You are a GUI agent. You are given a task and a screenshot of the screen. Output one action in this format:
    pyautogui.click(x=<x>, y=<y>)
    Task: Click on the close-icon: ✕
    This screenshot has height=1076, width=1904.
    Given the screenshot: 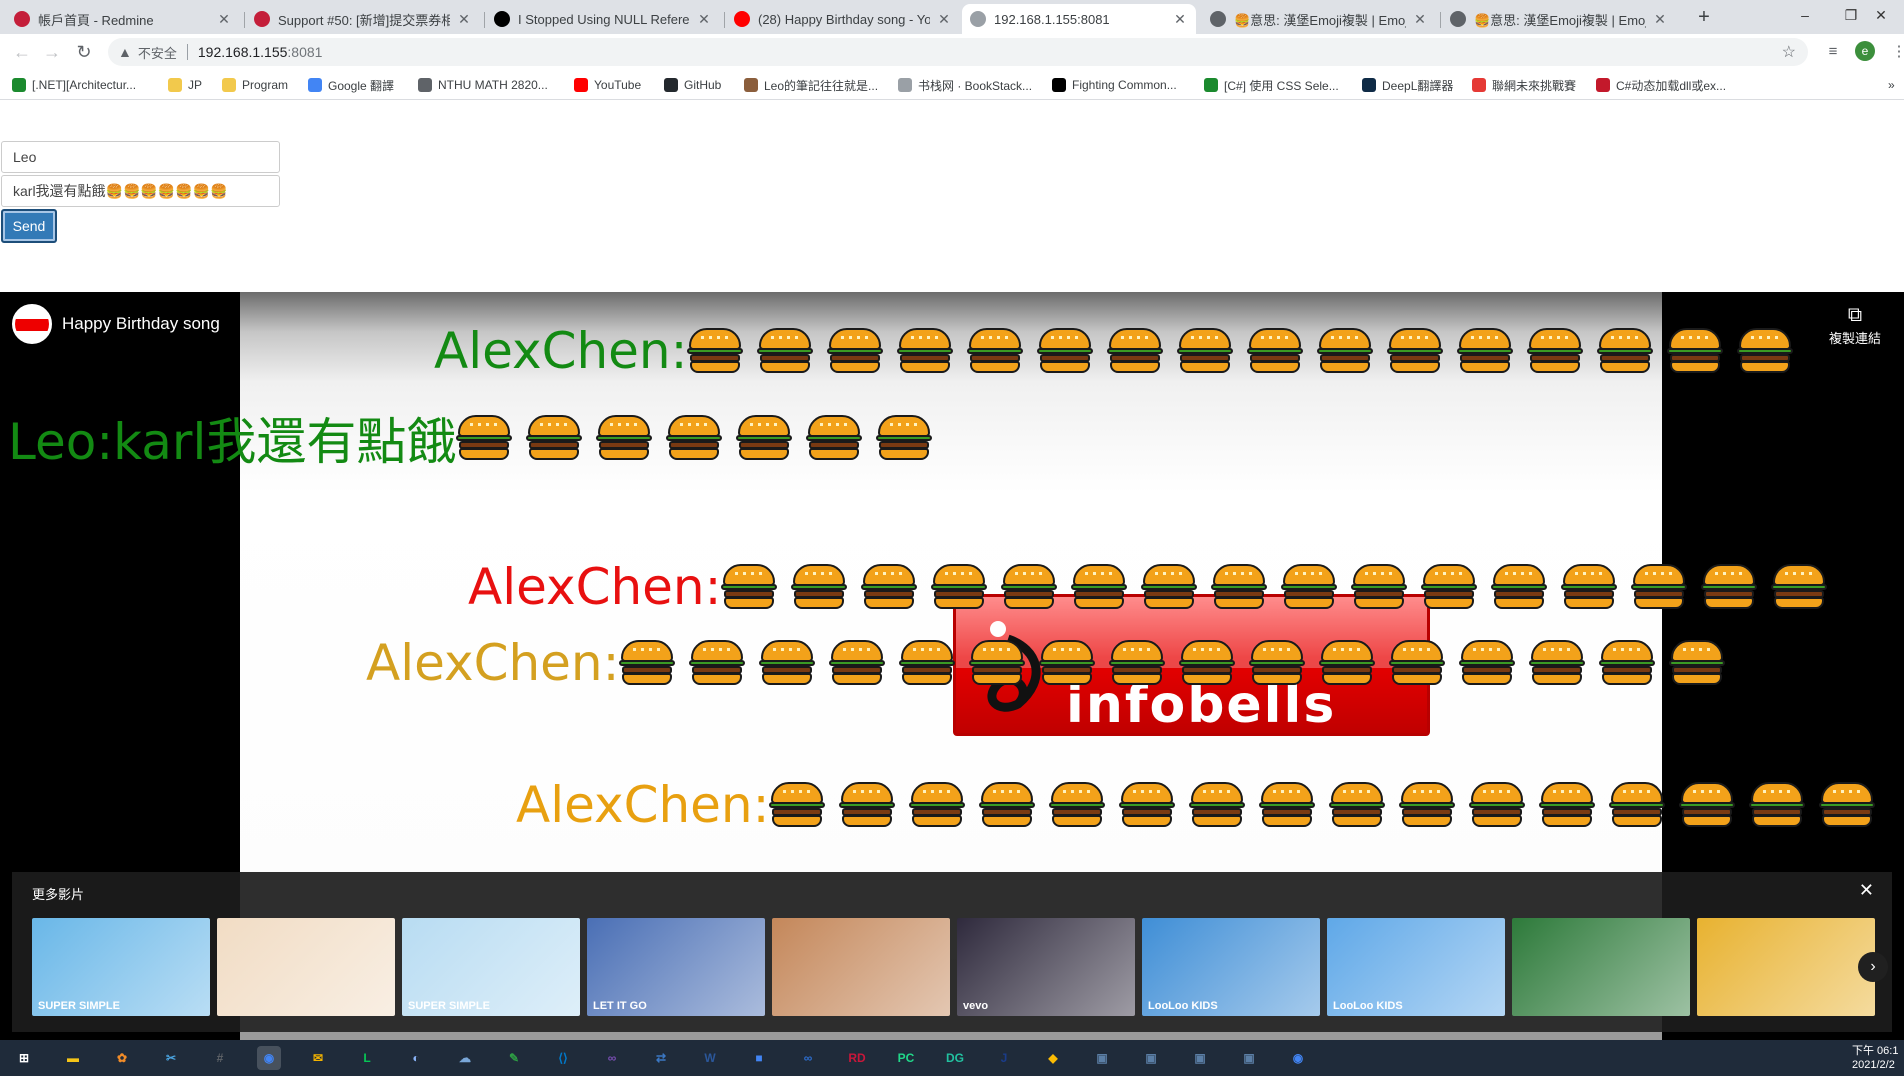 What is the action you would take?
    pyautogui.click(x=1866, y=890)
    